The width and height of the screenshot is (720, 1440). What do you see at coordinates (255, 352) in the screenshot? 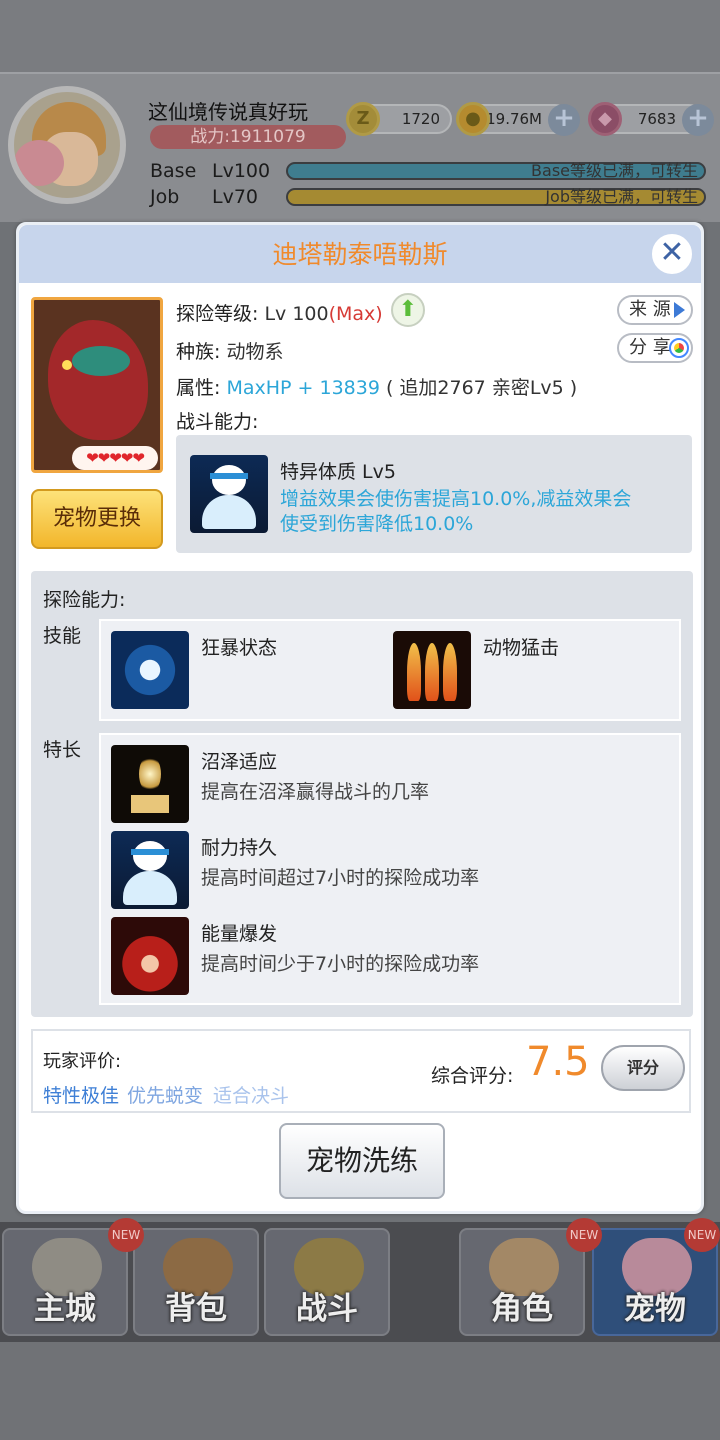
I see `race-value: 动物系` at bounding box center [255, 352].